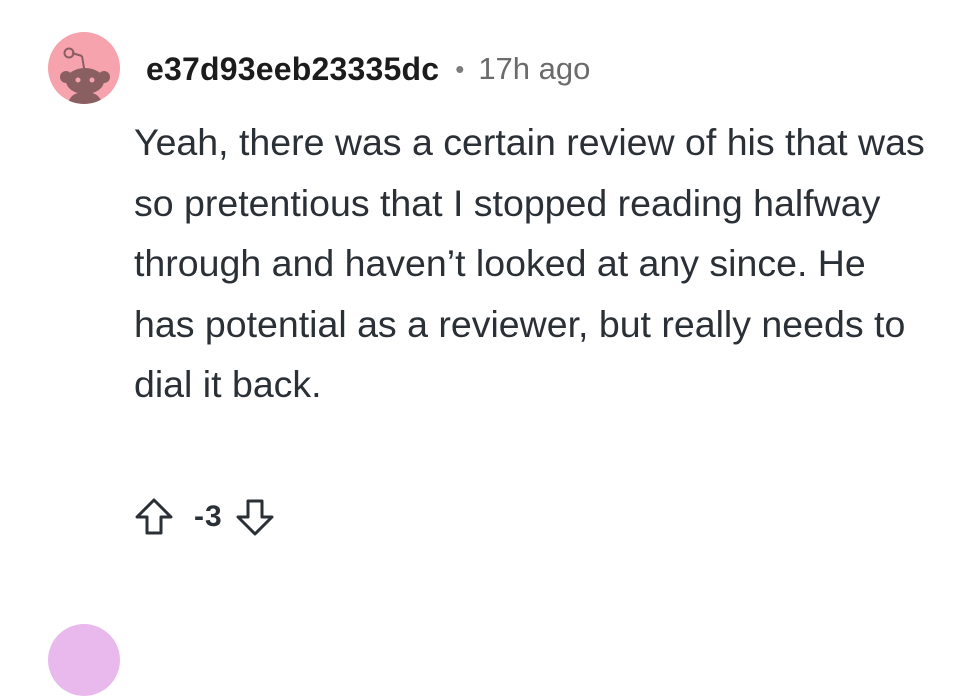 The width and height of the screenshot is (960, 696). I want to click on next-comment-avatar, so click(84, 660).